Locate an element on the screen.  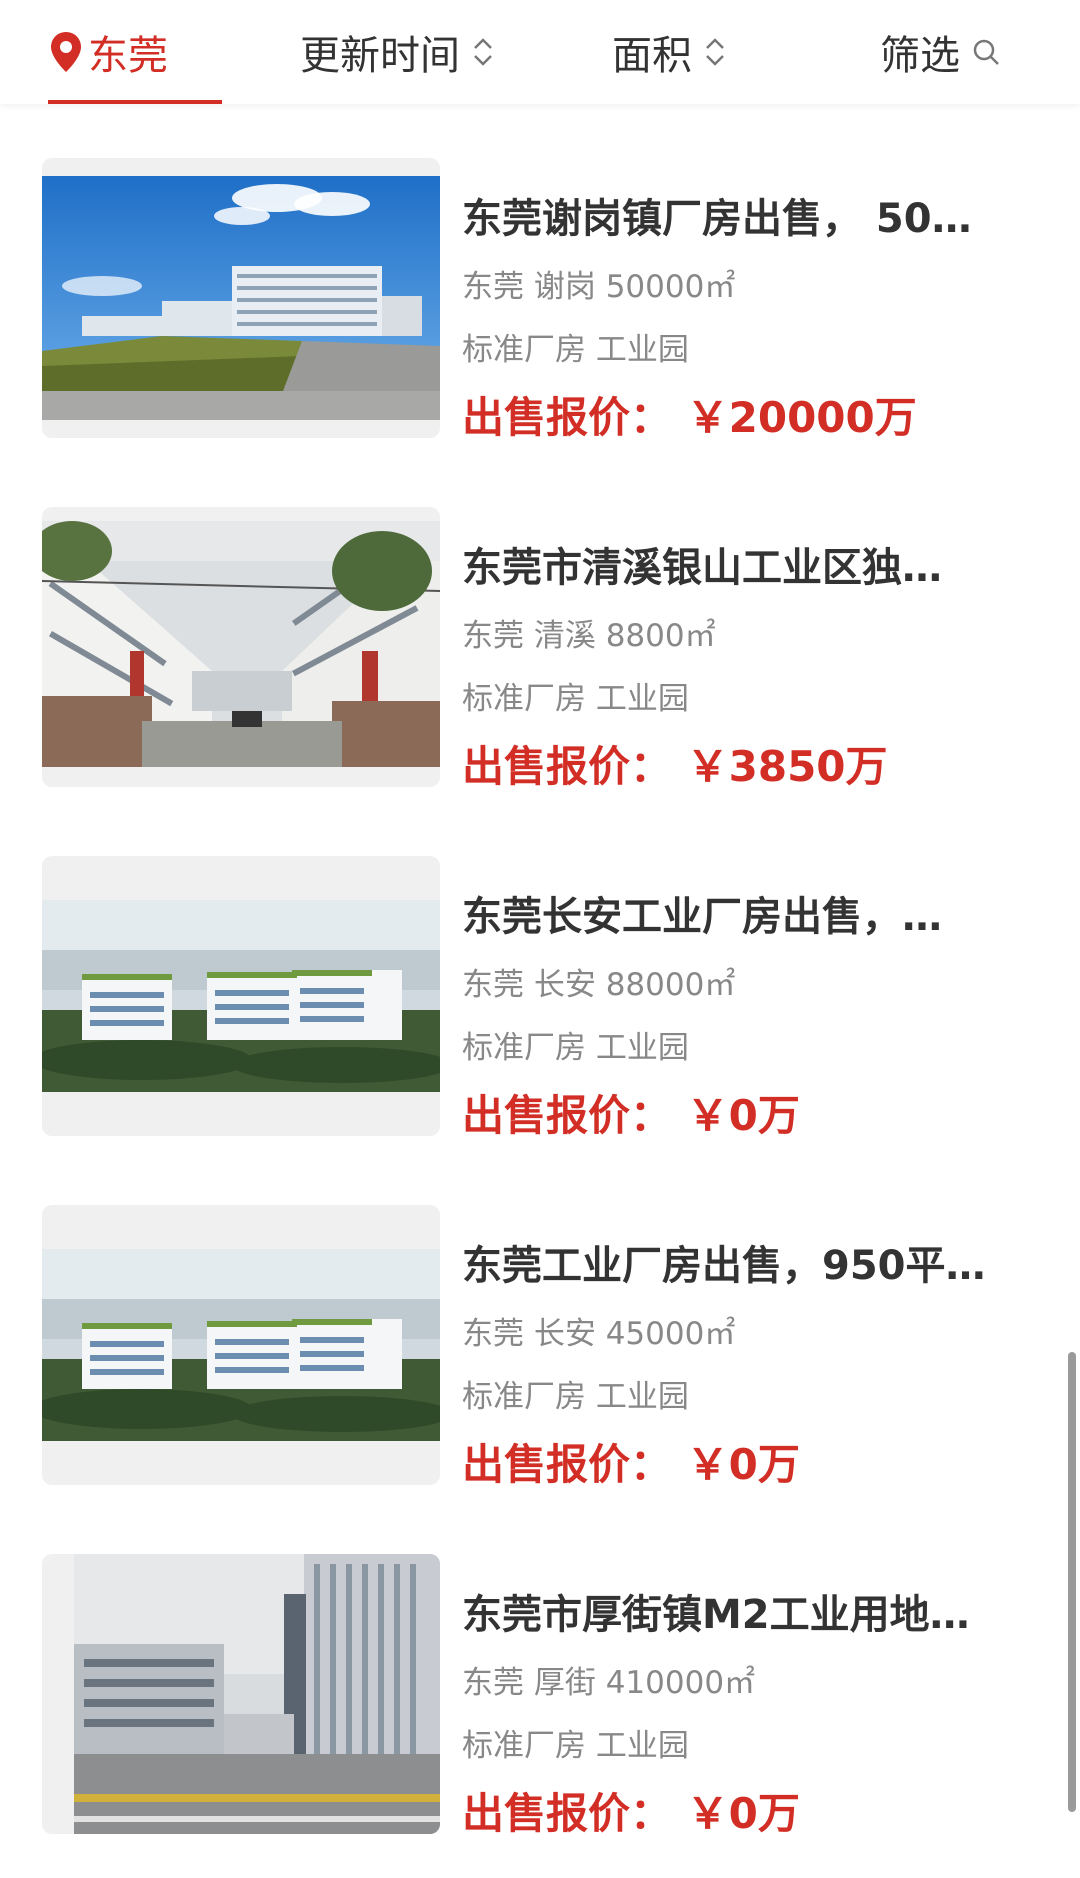
scrollbar is located at coordinates (1072, 1582).